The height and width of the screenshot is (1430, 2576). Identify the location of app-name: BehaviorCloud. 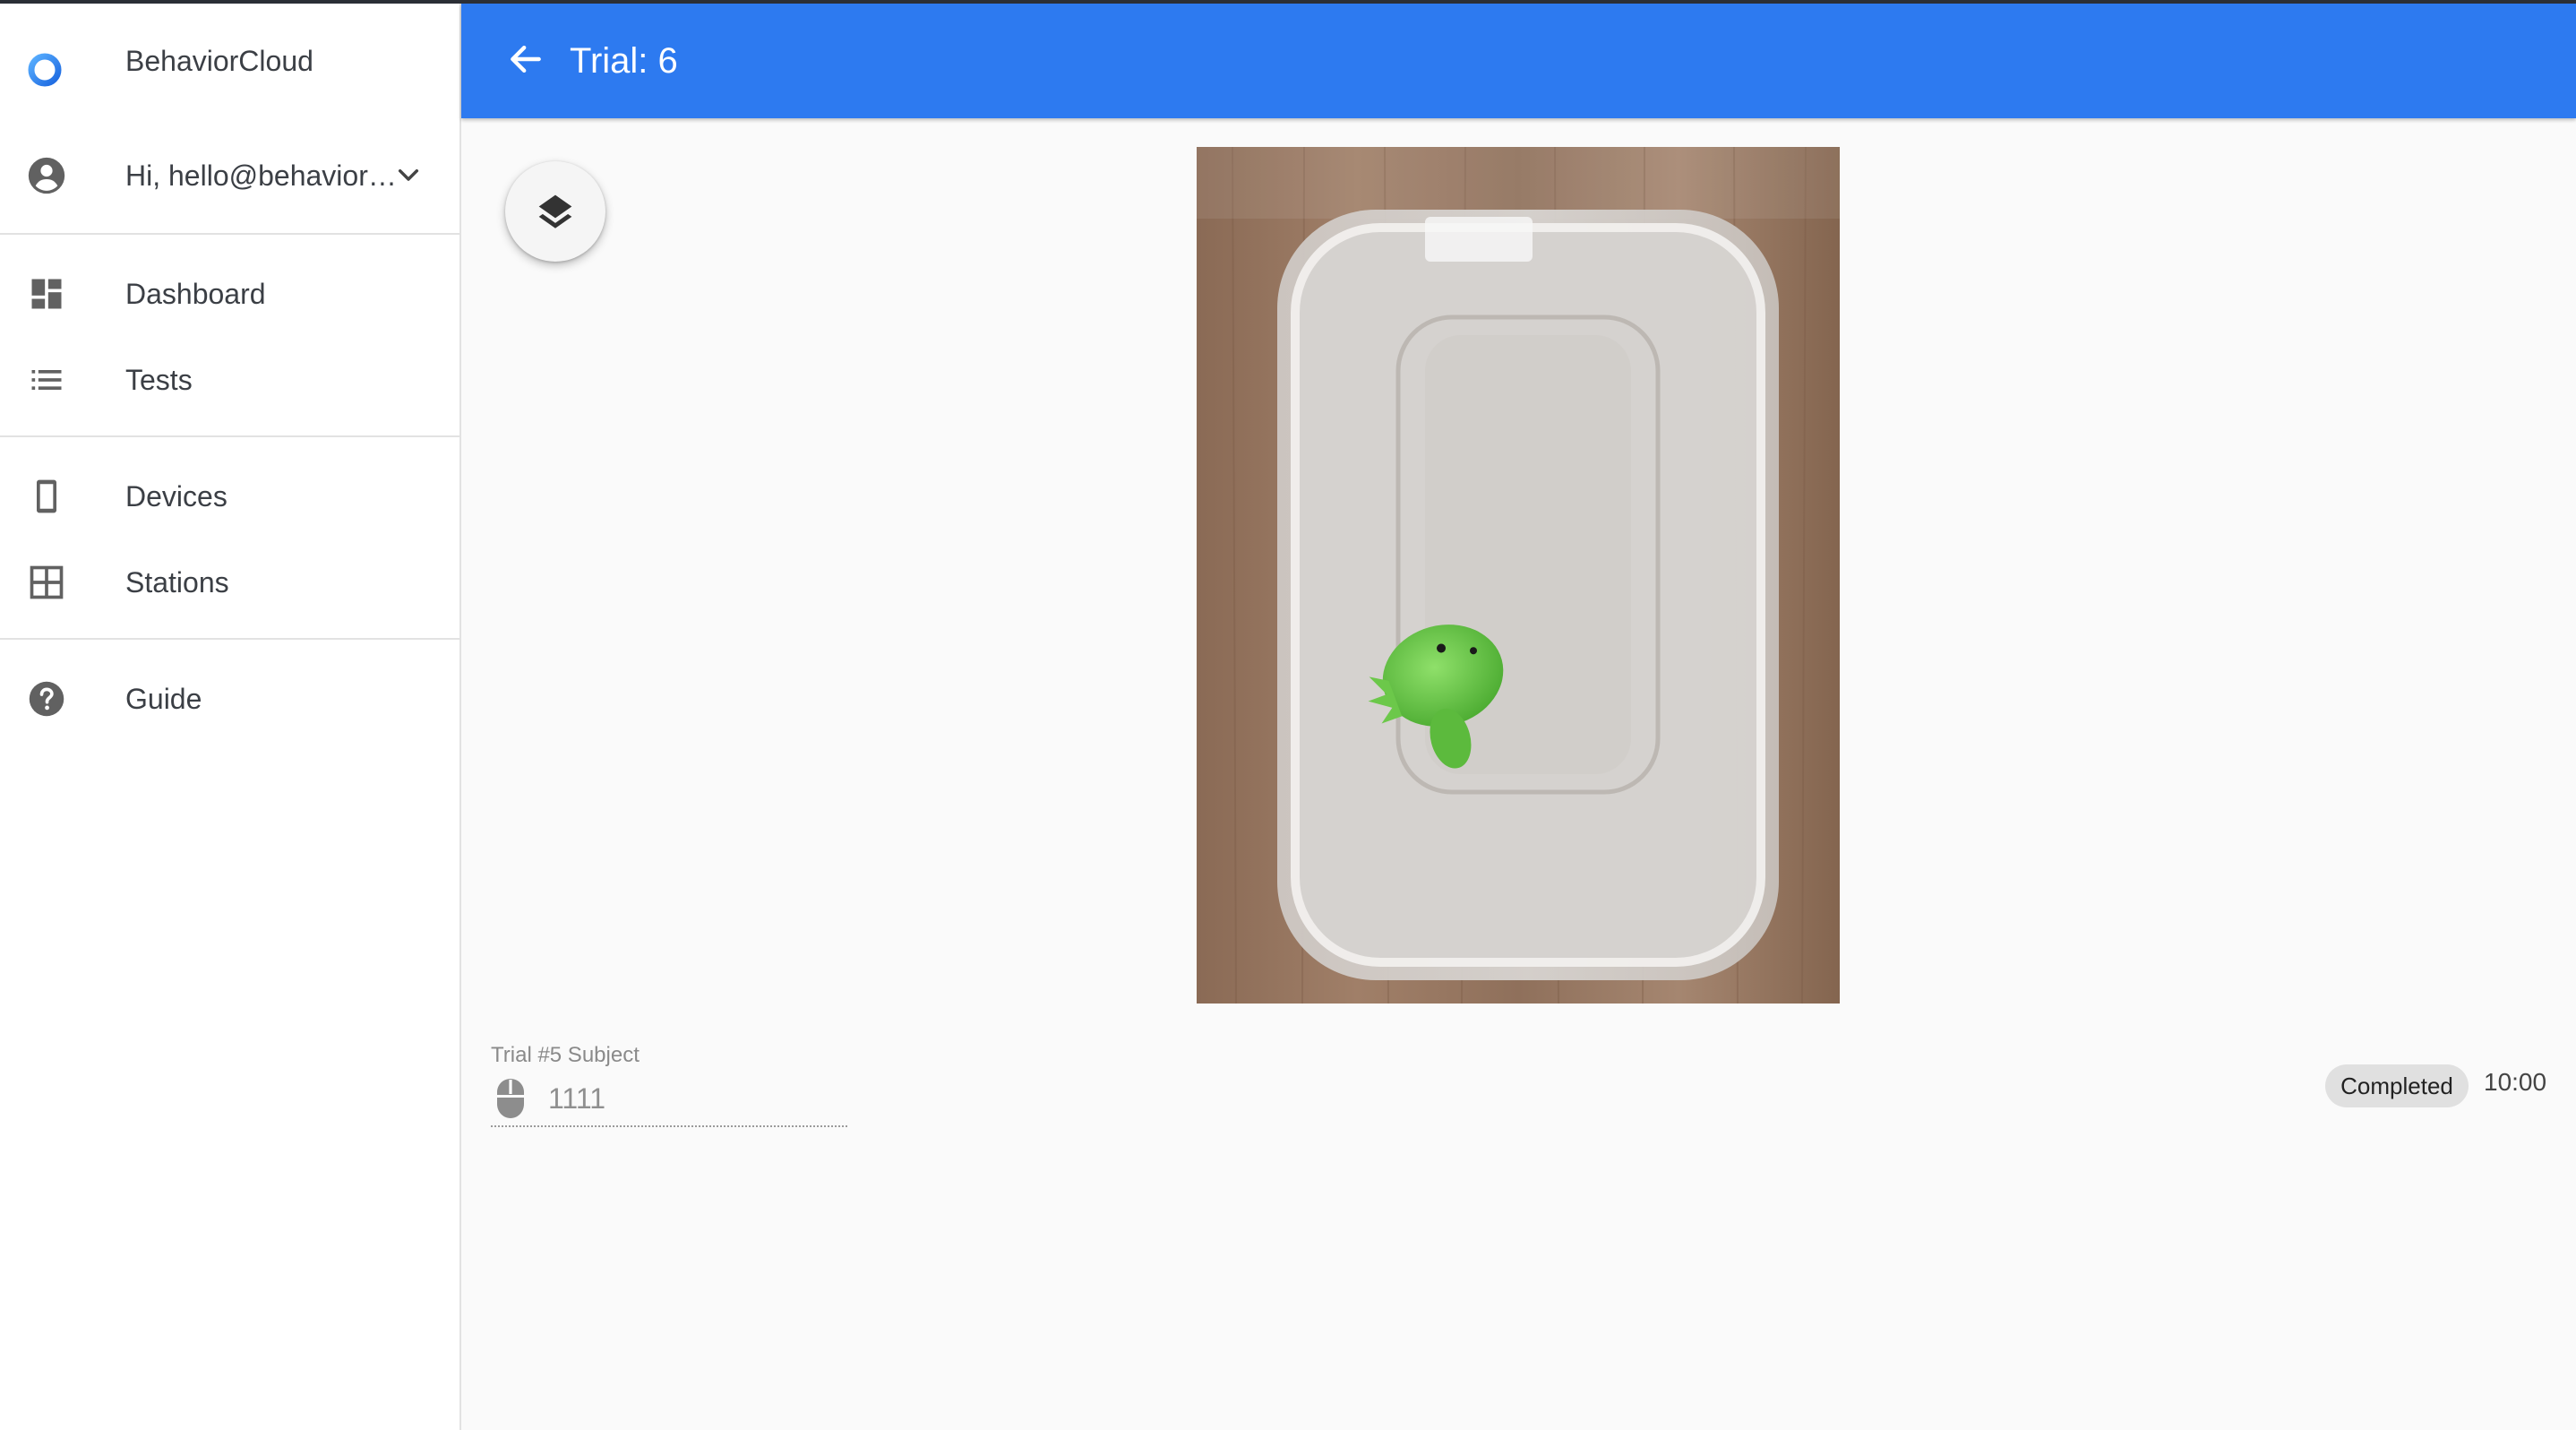
(219, 61).